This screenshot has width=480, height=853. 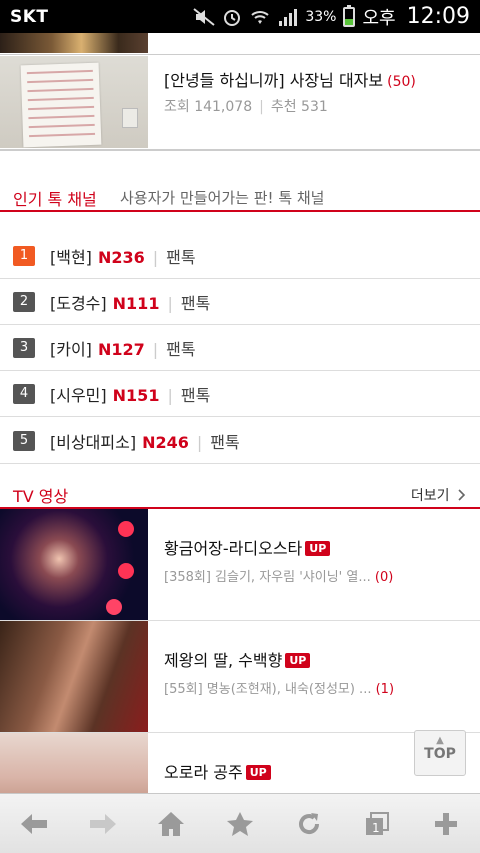 What do you see at coordinates (165, 442) in the screenshot?
I see `new-post-count: N246` at bounding box center [165, 442].